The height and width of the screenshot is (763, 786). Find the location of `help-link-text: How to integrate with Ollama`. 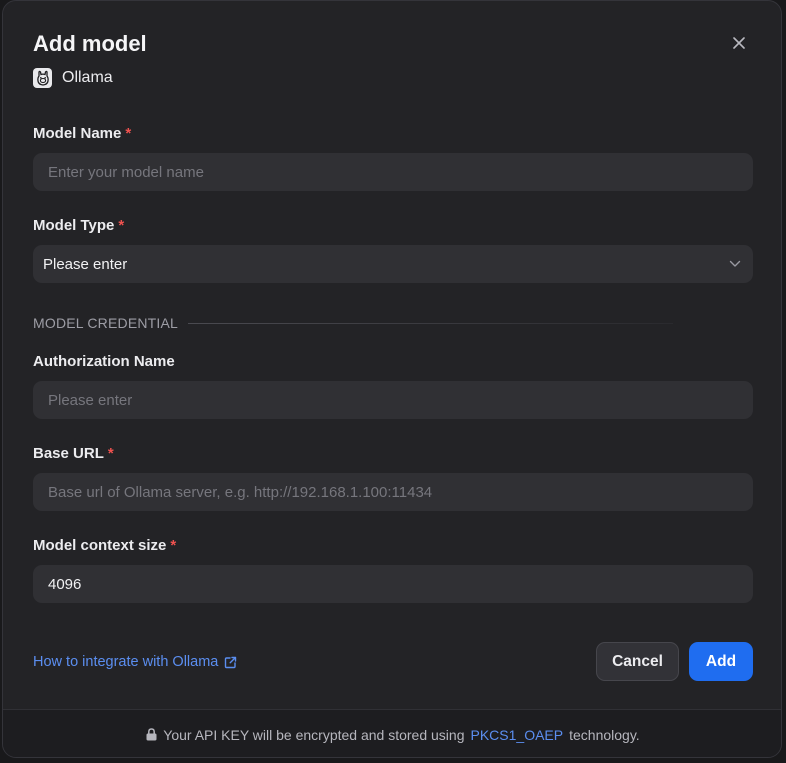

help-link-text: How to integrate with Ollama is located at coordinates (126, 662).